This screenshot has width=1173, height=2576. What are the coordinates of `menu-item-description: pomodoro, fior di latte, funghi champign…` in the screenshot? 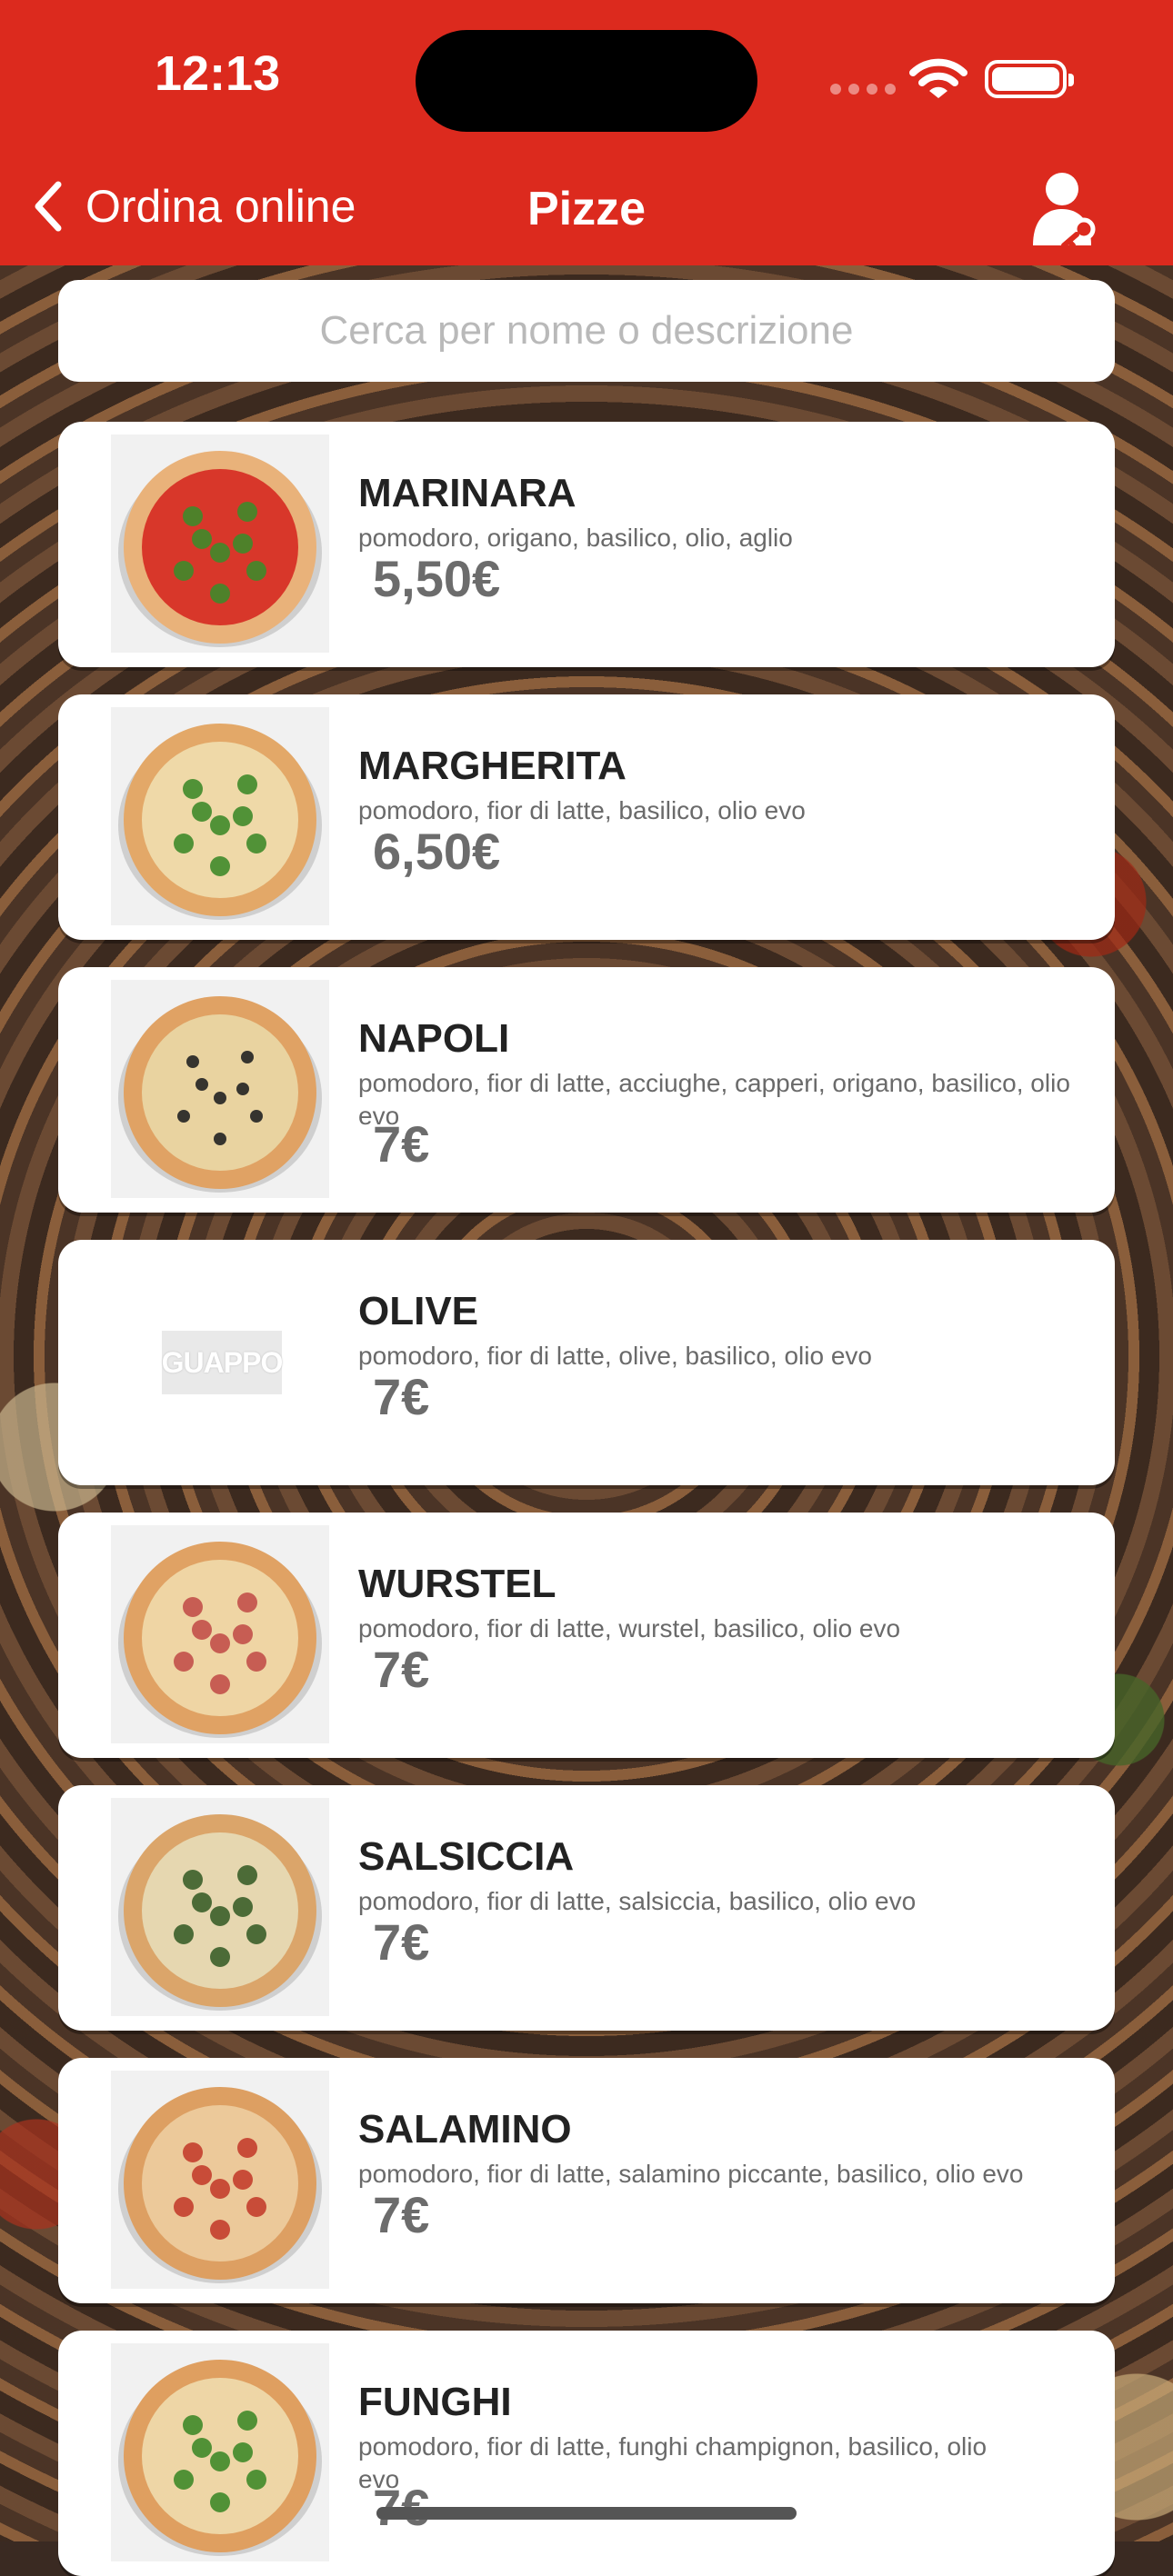 It's located at (673, 2462).